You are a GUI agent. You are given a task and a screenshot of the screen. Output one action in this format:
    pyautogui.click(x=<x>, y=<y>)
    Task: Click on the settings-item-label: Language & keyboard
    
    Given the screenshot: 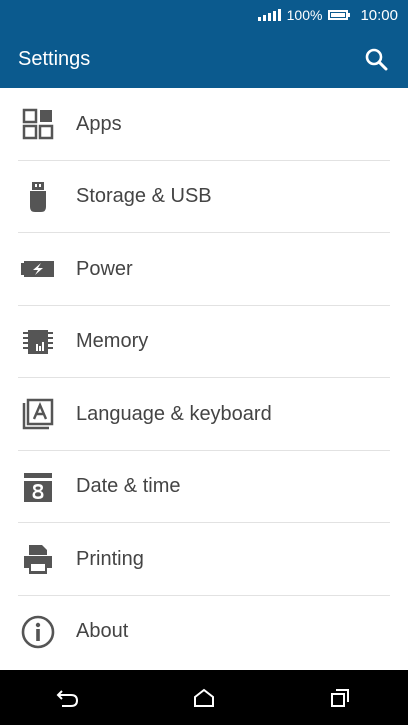 What is the action you would take?
    pyautogui.click(x=174, y=413)
    